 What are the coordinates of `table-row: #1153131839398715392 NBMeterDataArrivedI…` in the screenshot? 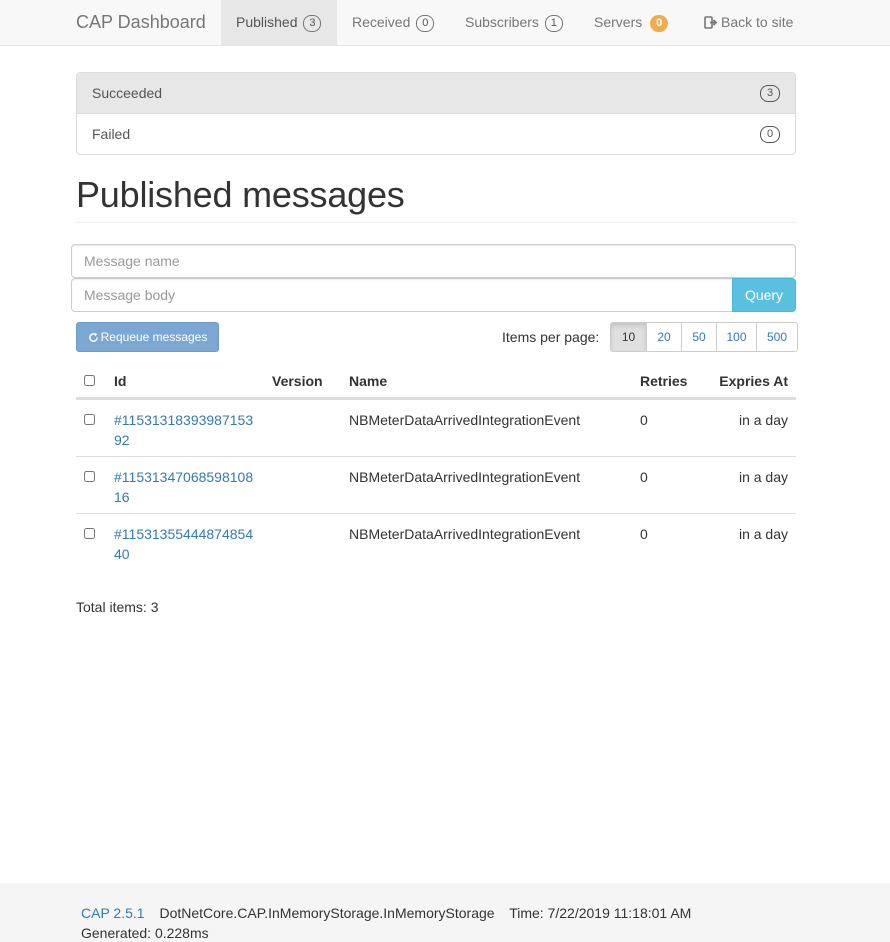 It's located at (436, 427).